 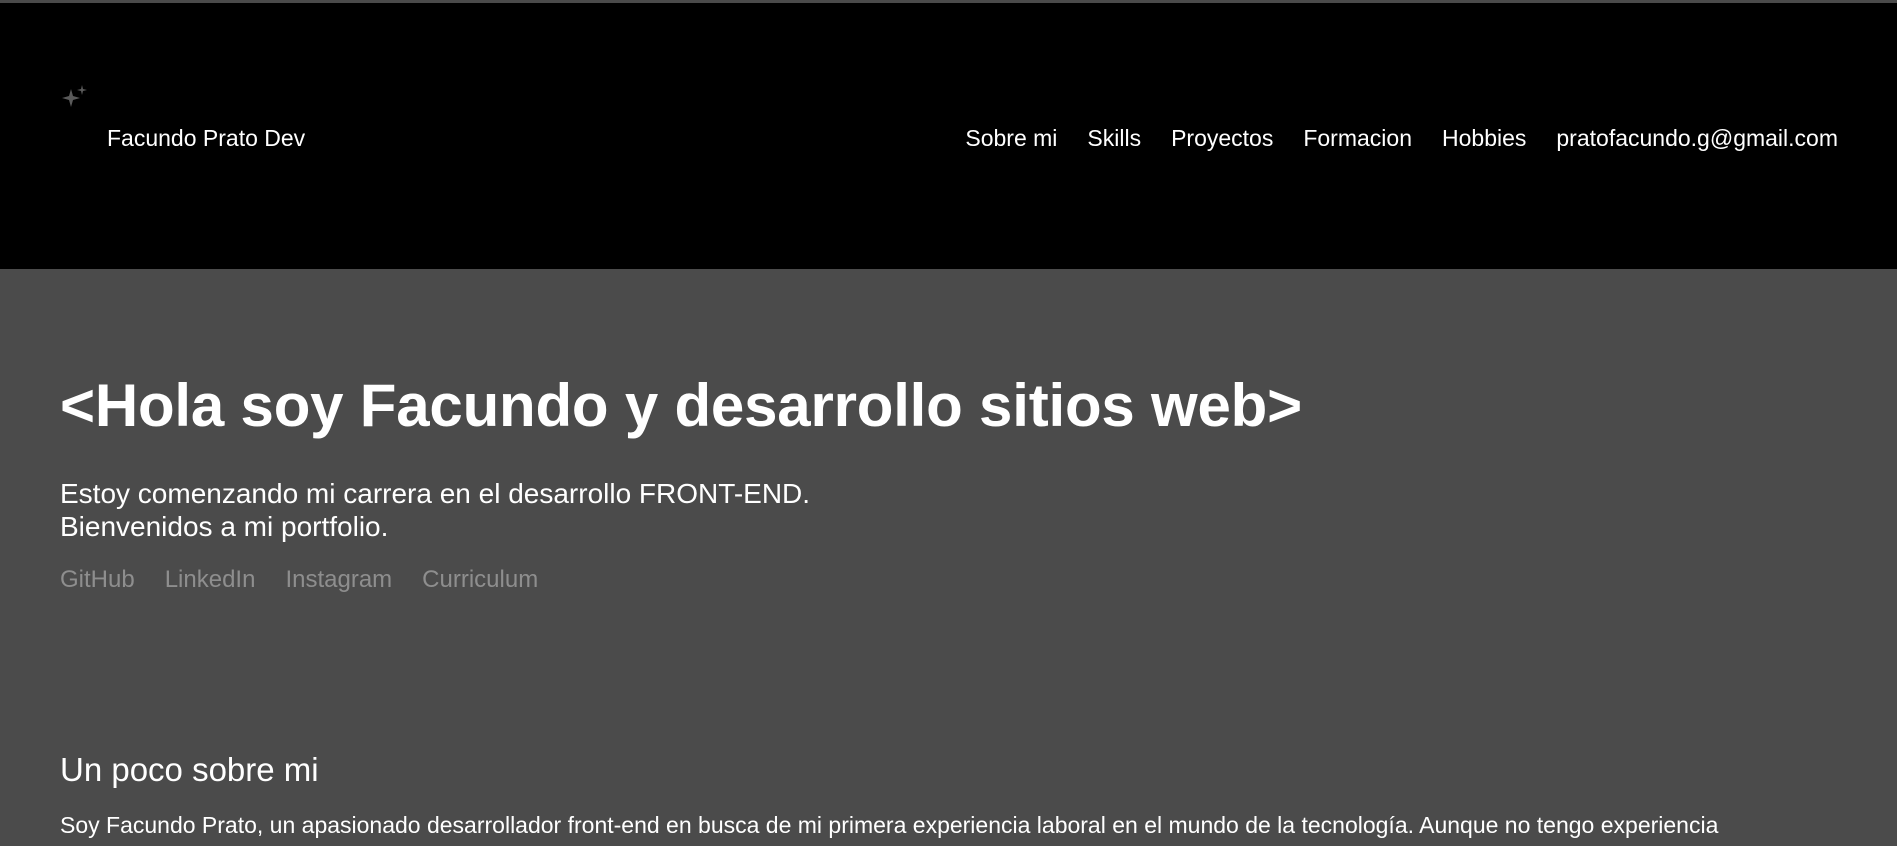 I want to click on sparkles-icon, so click(x=75, y=98).